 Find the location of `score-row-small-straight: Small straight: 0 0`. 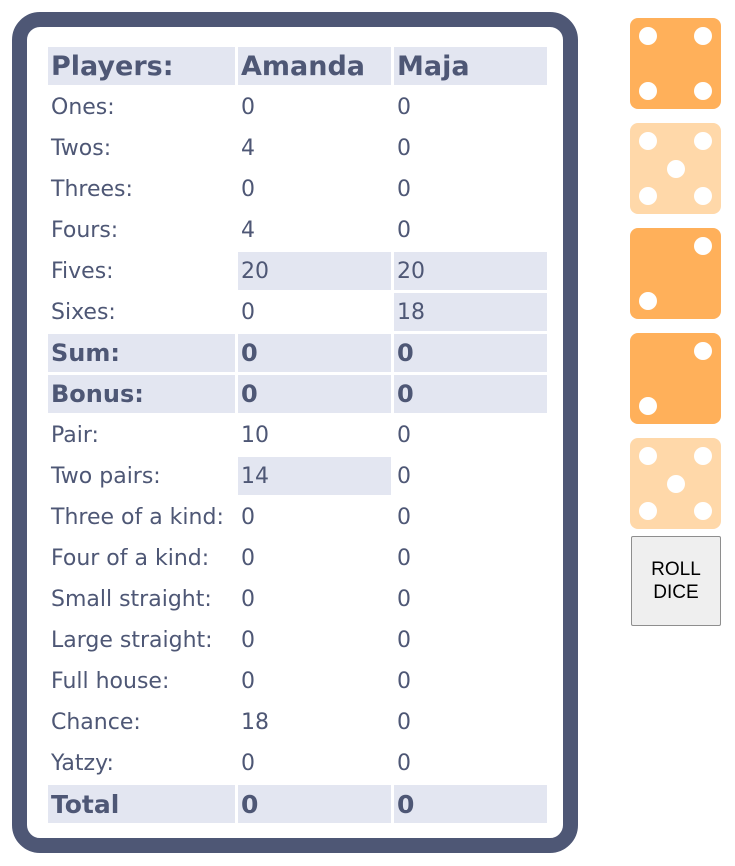

score-row-small-straight: Small straight: 0 0 is located at coordinates (297, 599).